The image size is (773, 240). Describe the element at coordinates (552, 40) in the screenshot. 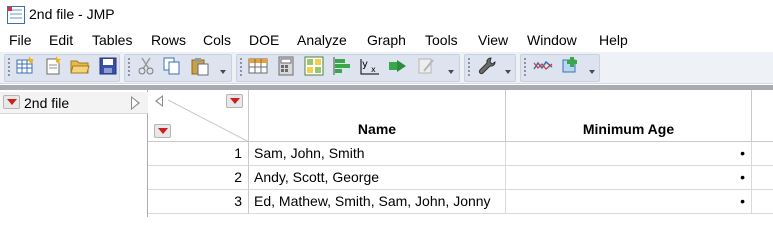

I see `menu-window: Window` at that location.